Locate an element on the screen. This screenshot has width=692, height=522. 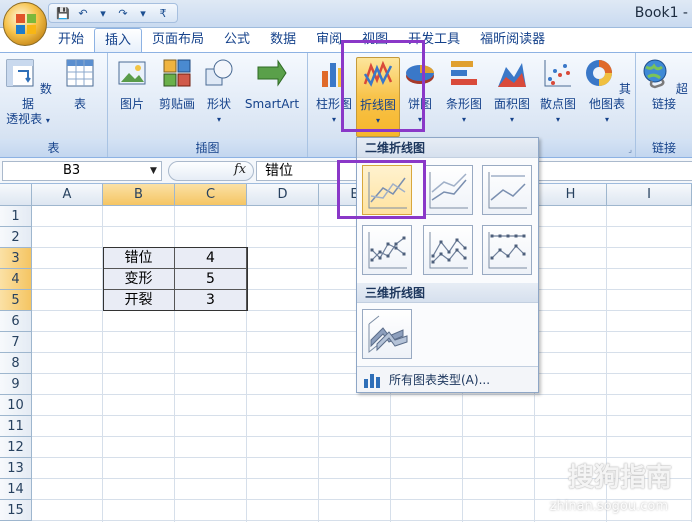
pie-chart-button: 饼图 ▾ is located at coordinates (420, 92).